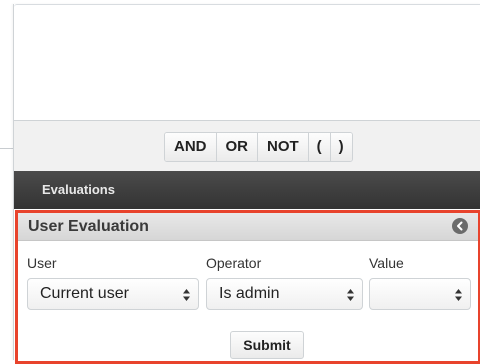 Image resolution: width=480 pixels, height=364 pixels. Describe the element at coordinates (234, 263) in the screenshot. I see `operator-label: Operator` at that location.